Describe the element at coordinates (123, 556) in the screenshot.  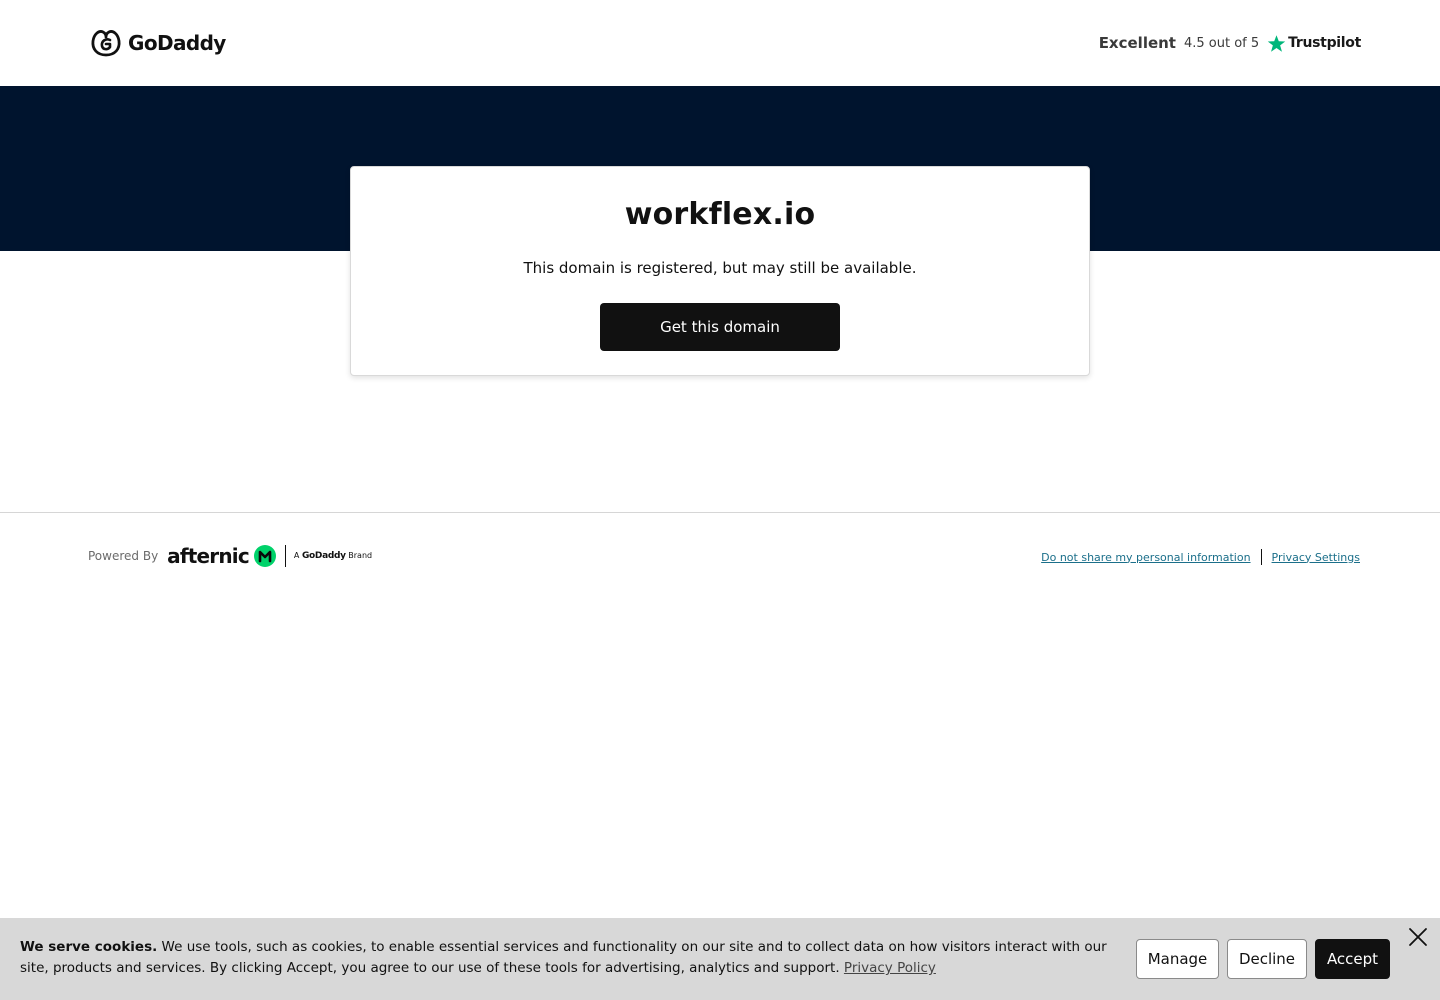
I see `powered-by-label: Powered By` at that location.